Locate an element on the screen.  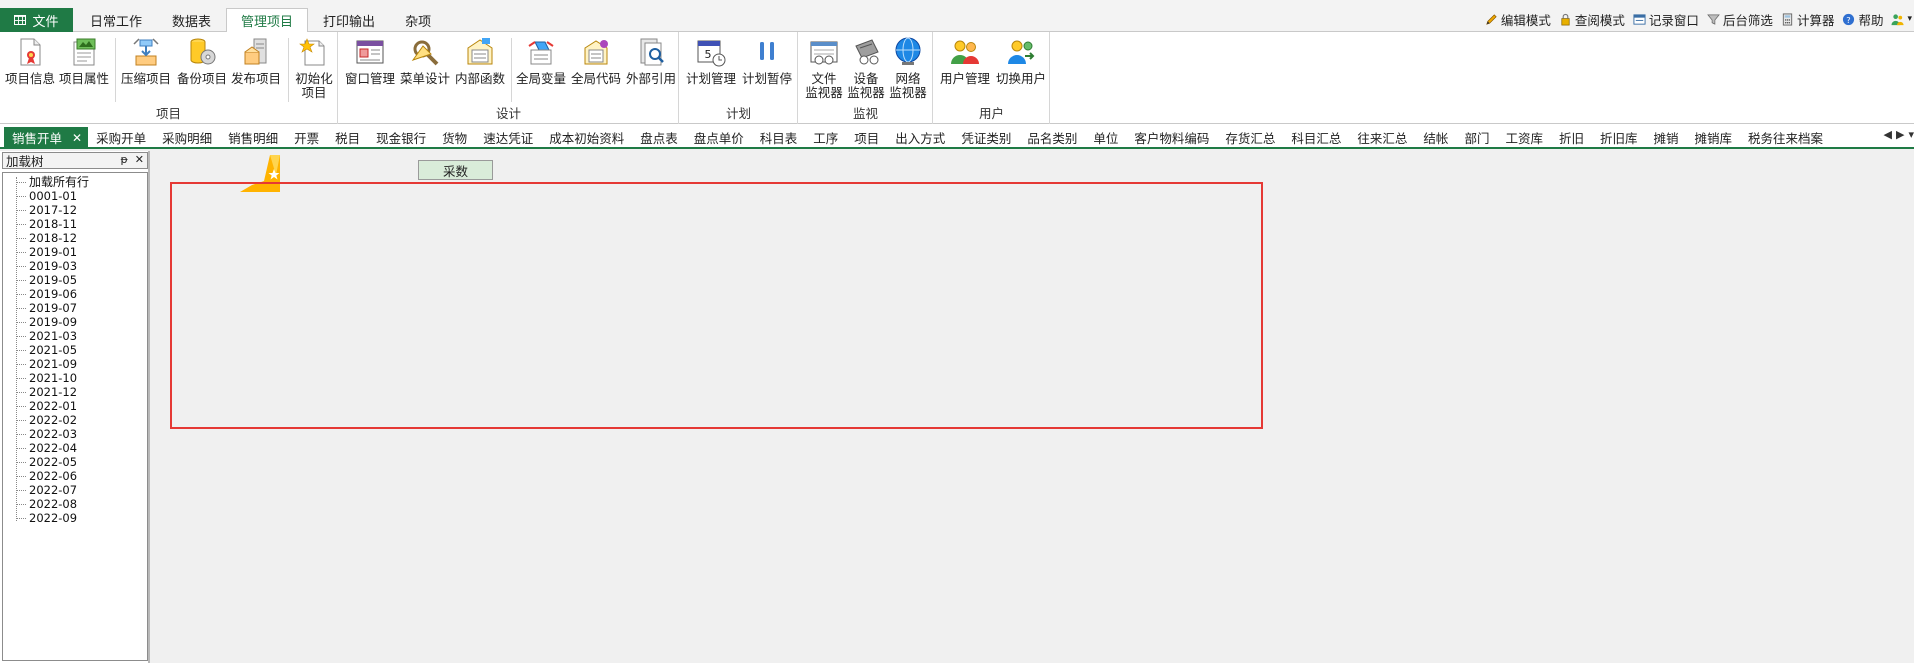
tree-item-period: 2022-06 is located at coordinates (46, 476).